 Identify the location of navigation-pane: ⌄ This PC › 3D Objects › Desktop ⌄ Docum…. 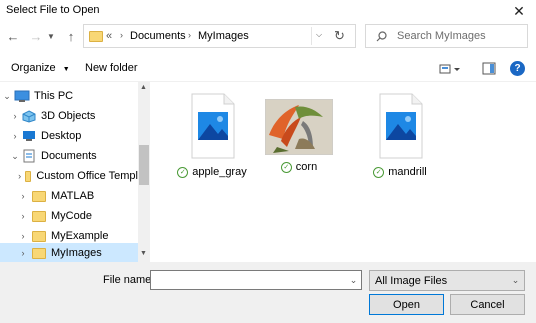
(69, 172).